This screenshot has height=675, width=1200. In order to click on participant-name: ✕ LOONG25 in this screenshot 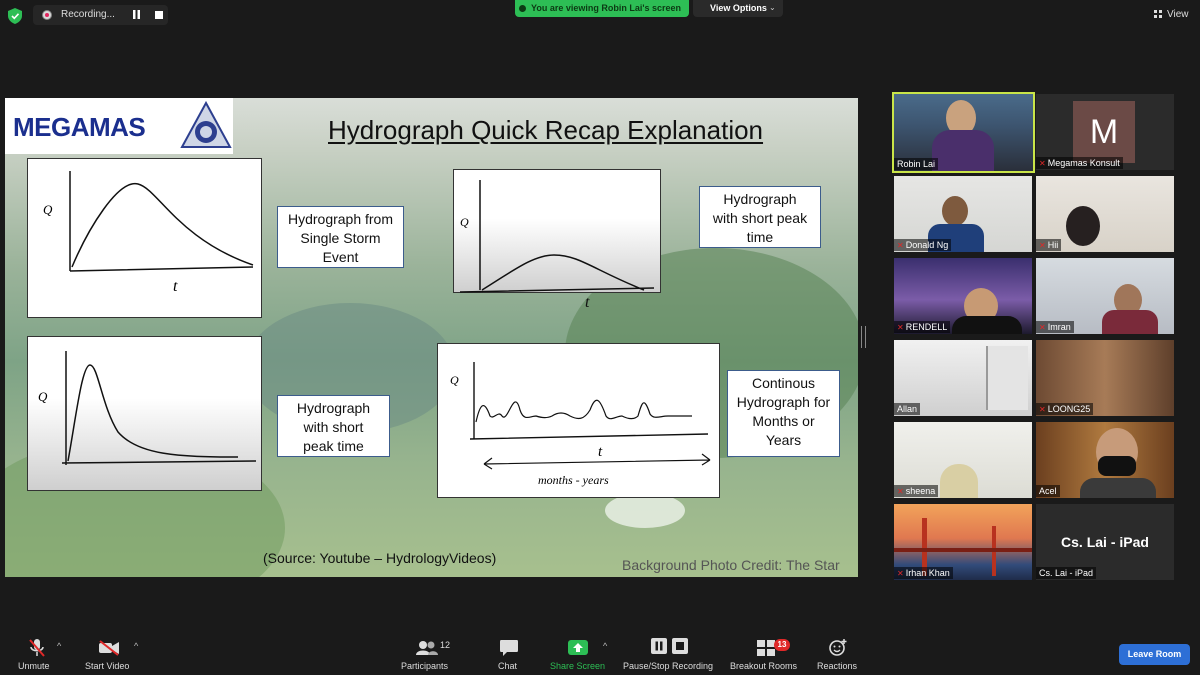, I will do `click(1065, 409)`.